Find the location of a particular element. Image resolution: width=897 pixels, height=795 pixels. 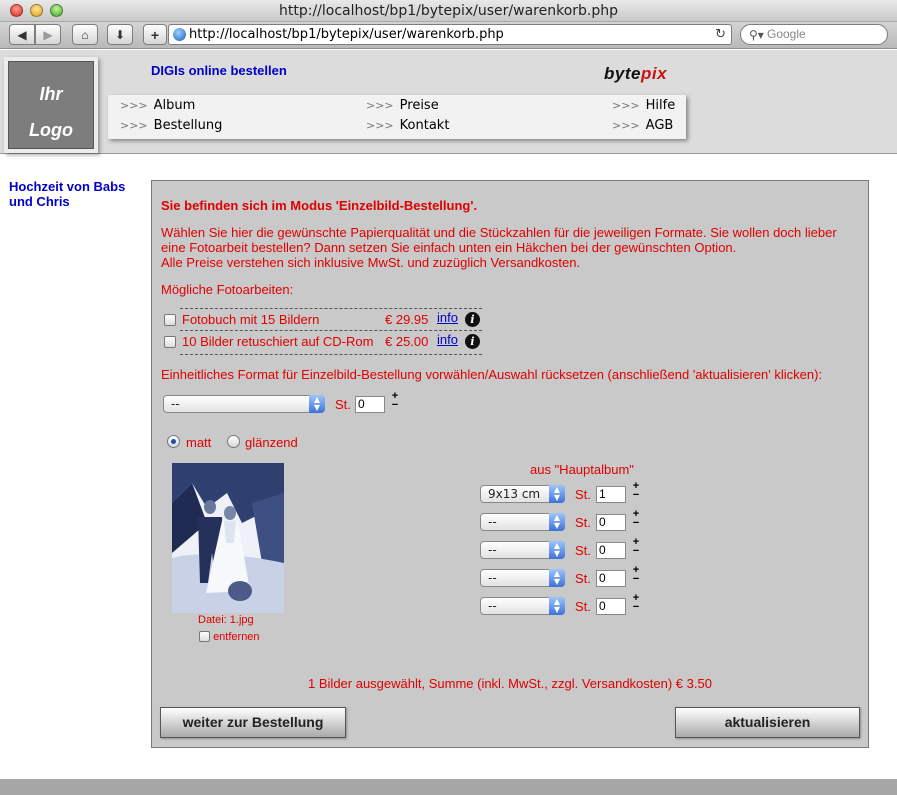

paper-glossy-radio is located at coordinates (233, 441).